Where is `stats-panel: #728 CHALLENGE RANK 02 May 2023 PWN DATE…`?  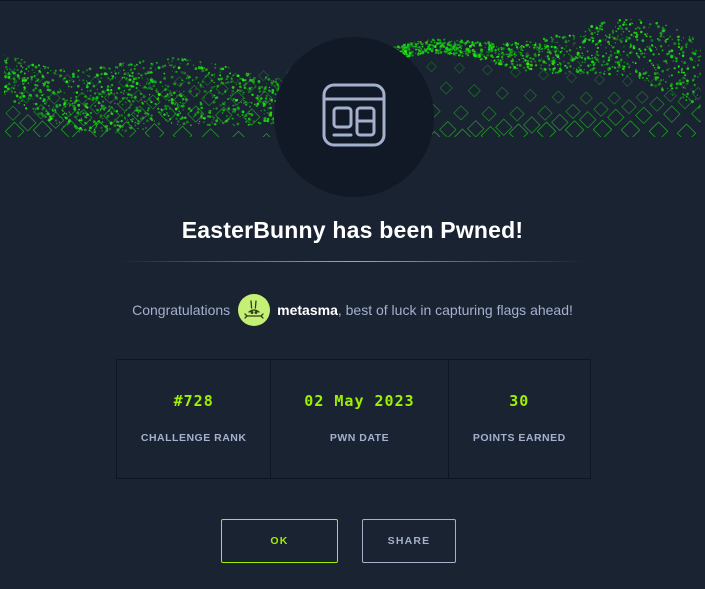 stats-panel: #728 CHALLENGE RANK 02 May 2023 PWN DATE… is located at coordinates (353, 419).